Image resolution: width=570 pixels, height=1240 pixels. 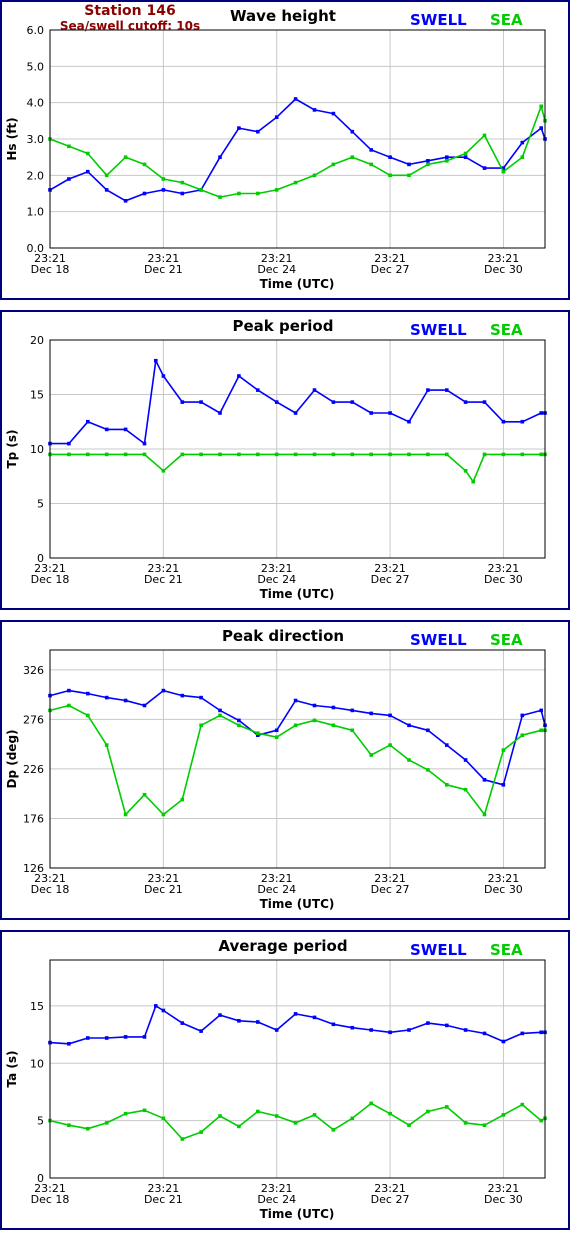 What do you see at coordinates (36, 139) in the screenshot?
I see `y-tick-label: 3.0` at bounding box center [36, 139].